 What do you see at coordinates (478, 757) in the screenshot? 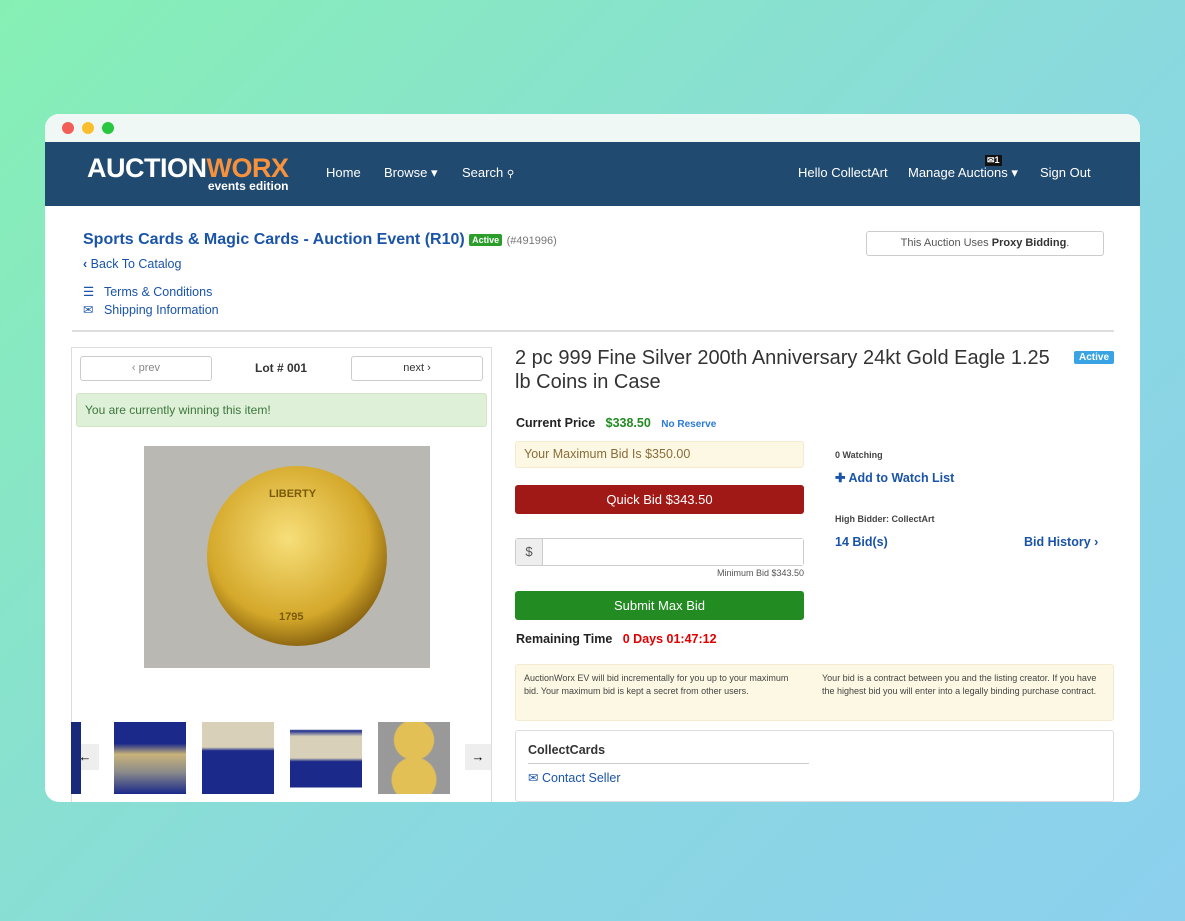
I see `thumb-next-arrow-icon: →` at bounding box center [478, 757].